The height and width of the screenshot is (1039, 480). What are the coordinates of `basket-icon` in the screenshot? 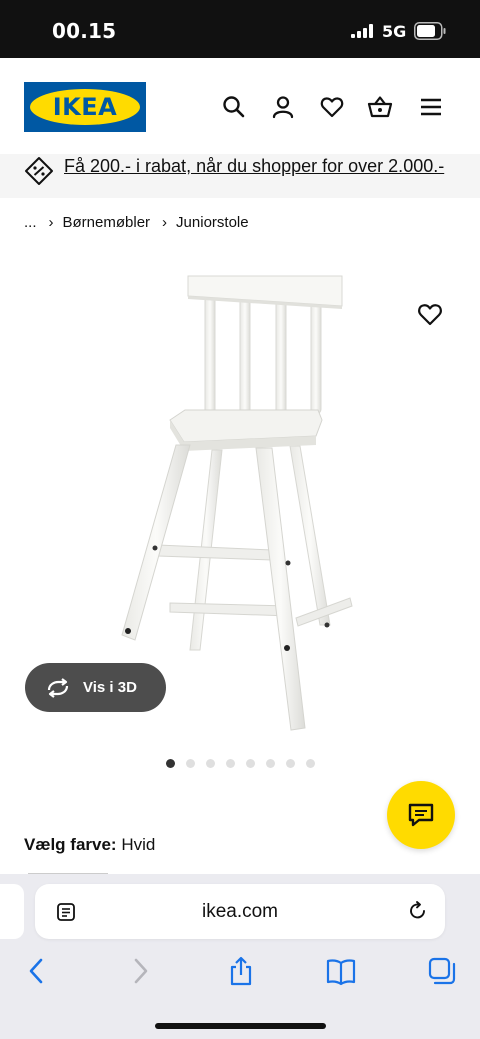 It's located at (380, 107).